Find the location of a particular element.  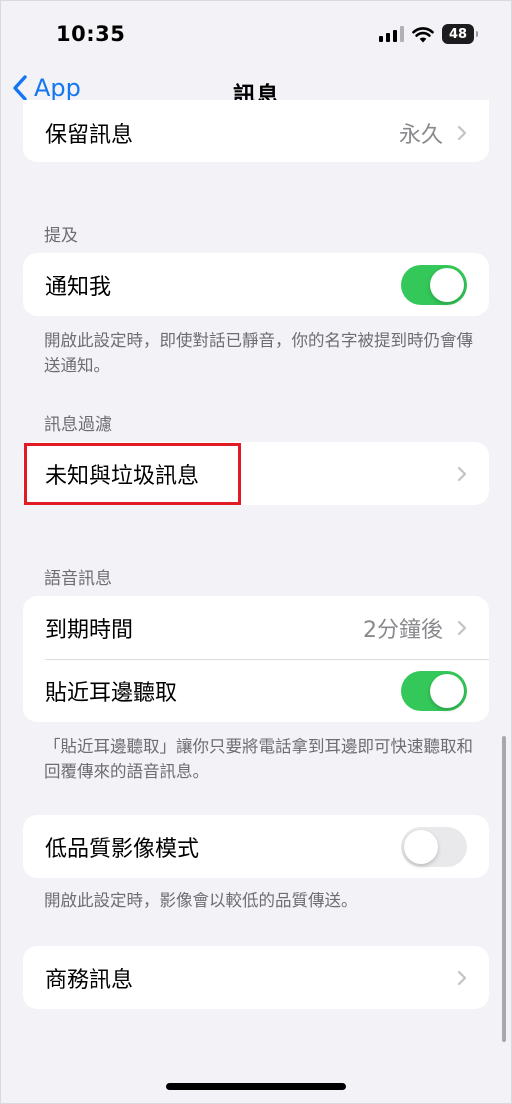

unknown-spam-label: 未知與垃圾訊息 is located at coordinates (122, 476).